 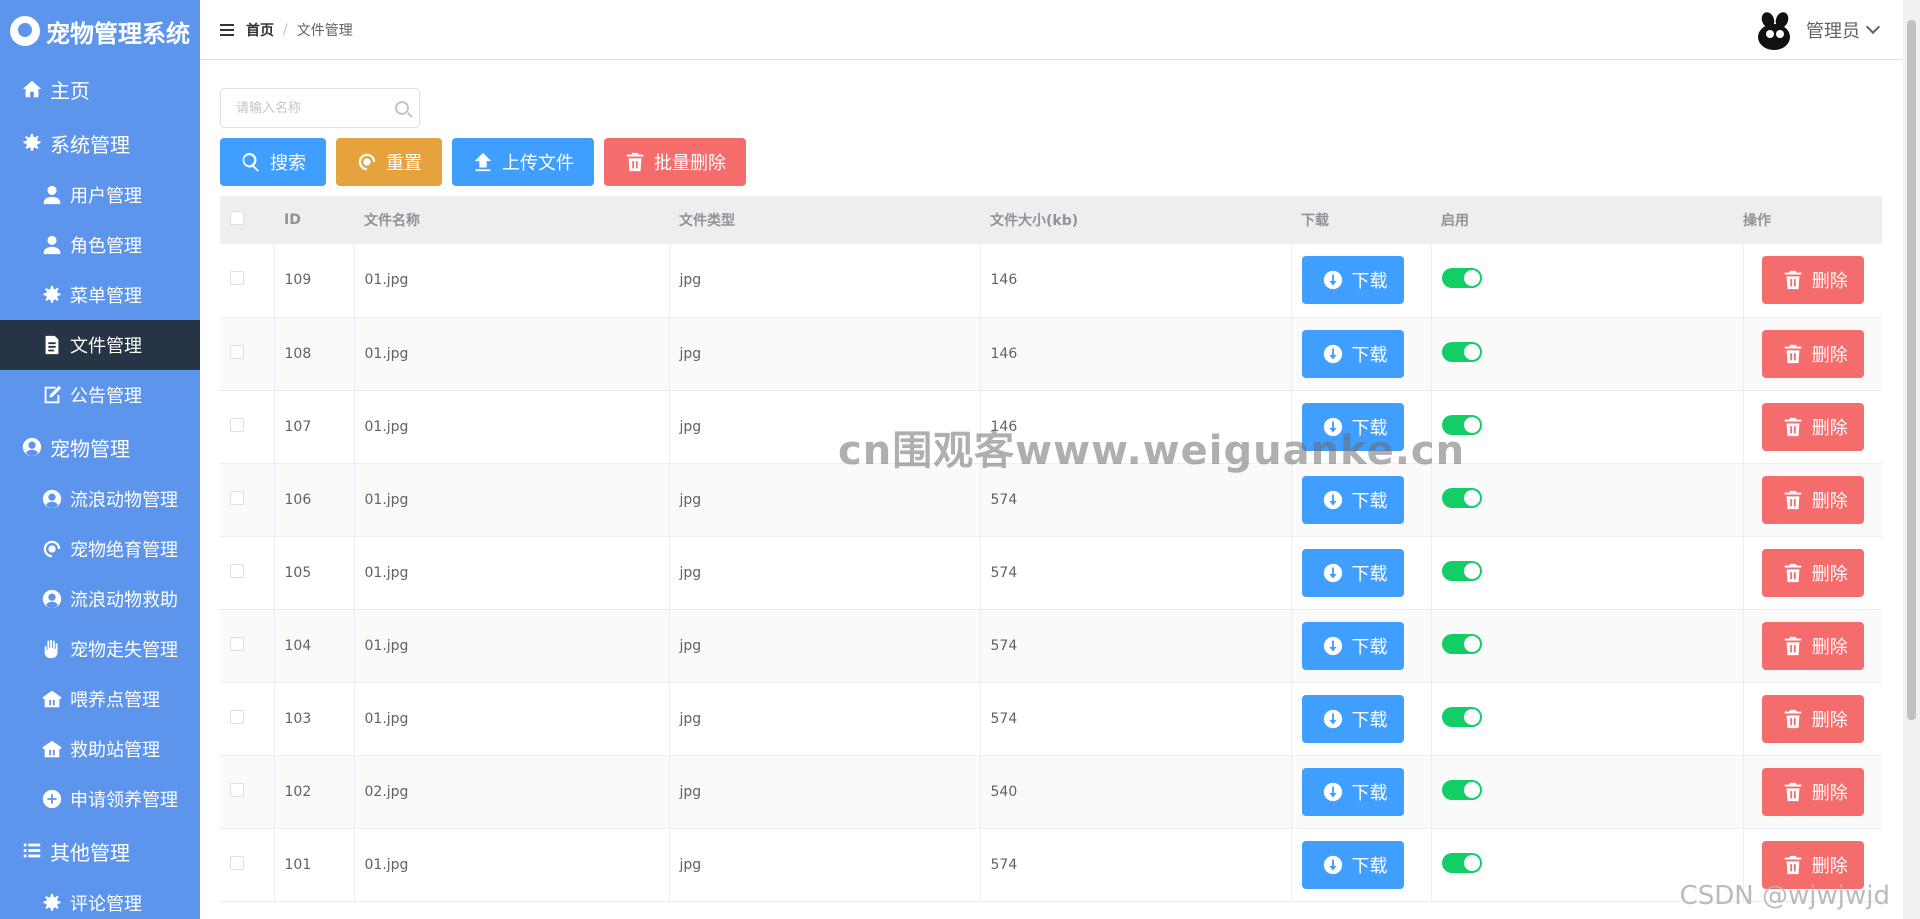 What do you see at coordinates (237, 218) in the screenshot?
I see `select-all-checkbox` at bounding box center [237, 218].